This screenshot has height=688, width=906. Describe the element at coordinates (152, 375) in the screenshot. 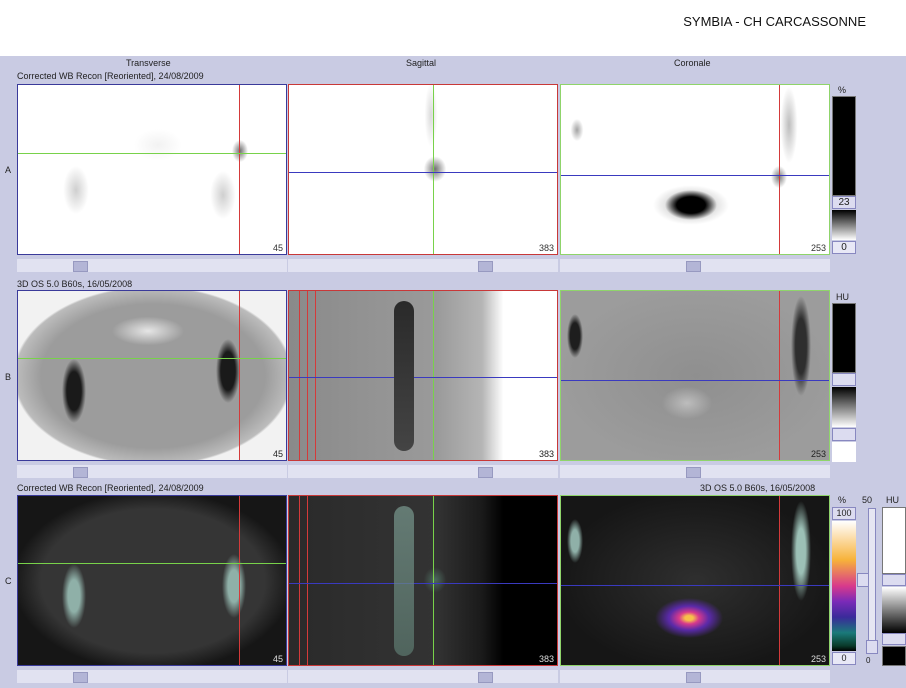

I see `row-b-transverse-view: 45` at that location.